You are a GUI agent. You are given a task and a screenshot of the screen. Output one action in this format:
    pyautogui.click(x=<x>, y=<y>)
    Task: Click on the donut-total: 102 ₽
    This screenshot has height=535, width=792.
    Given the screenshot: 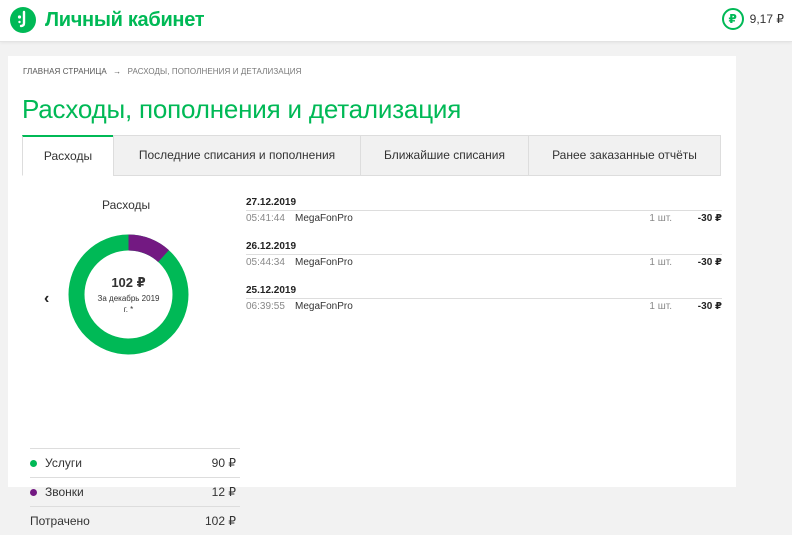 What is the action you would take?
    pyautogui.click(x=128, y=282)
    